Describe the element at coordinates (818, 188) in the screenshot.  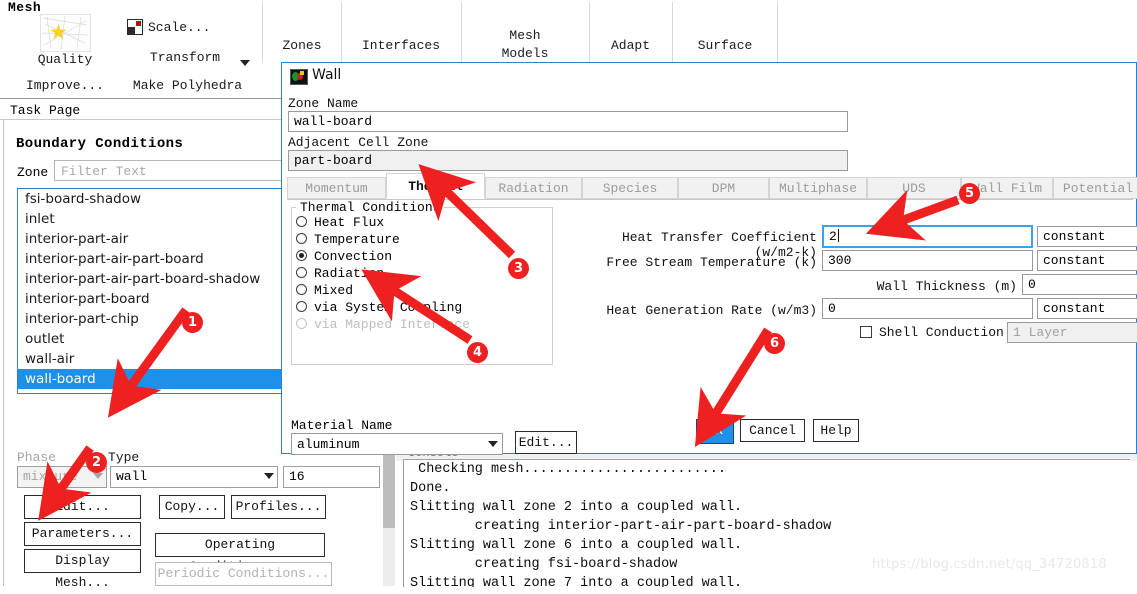
I see `tab-multiphase: Multiphase` at that location.